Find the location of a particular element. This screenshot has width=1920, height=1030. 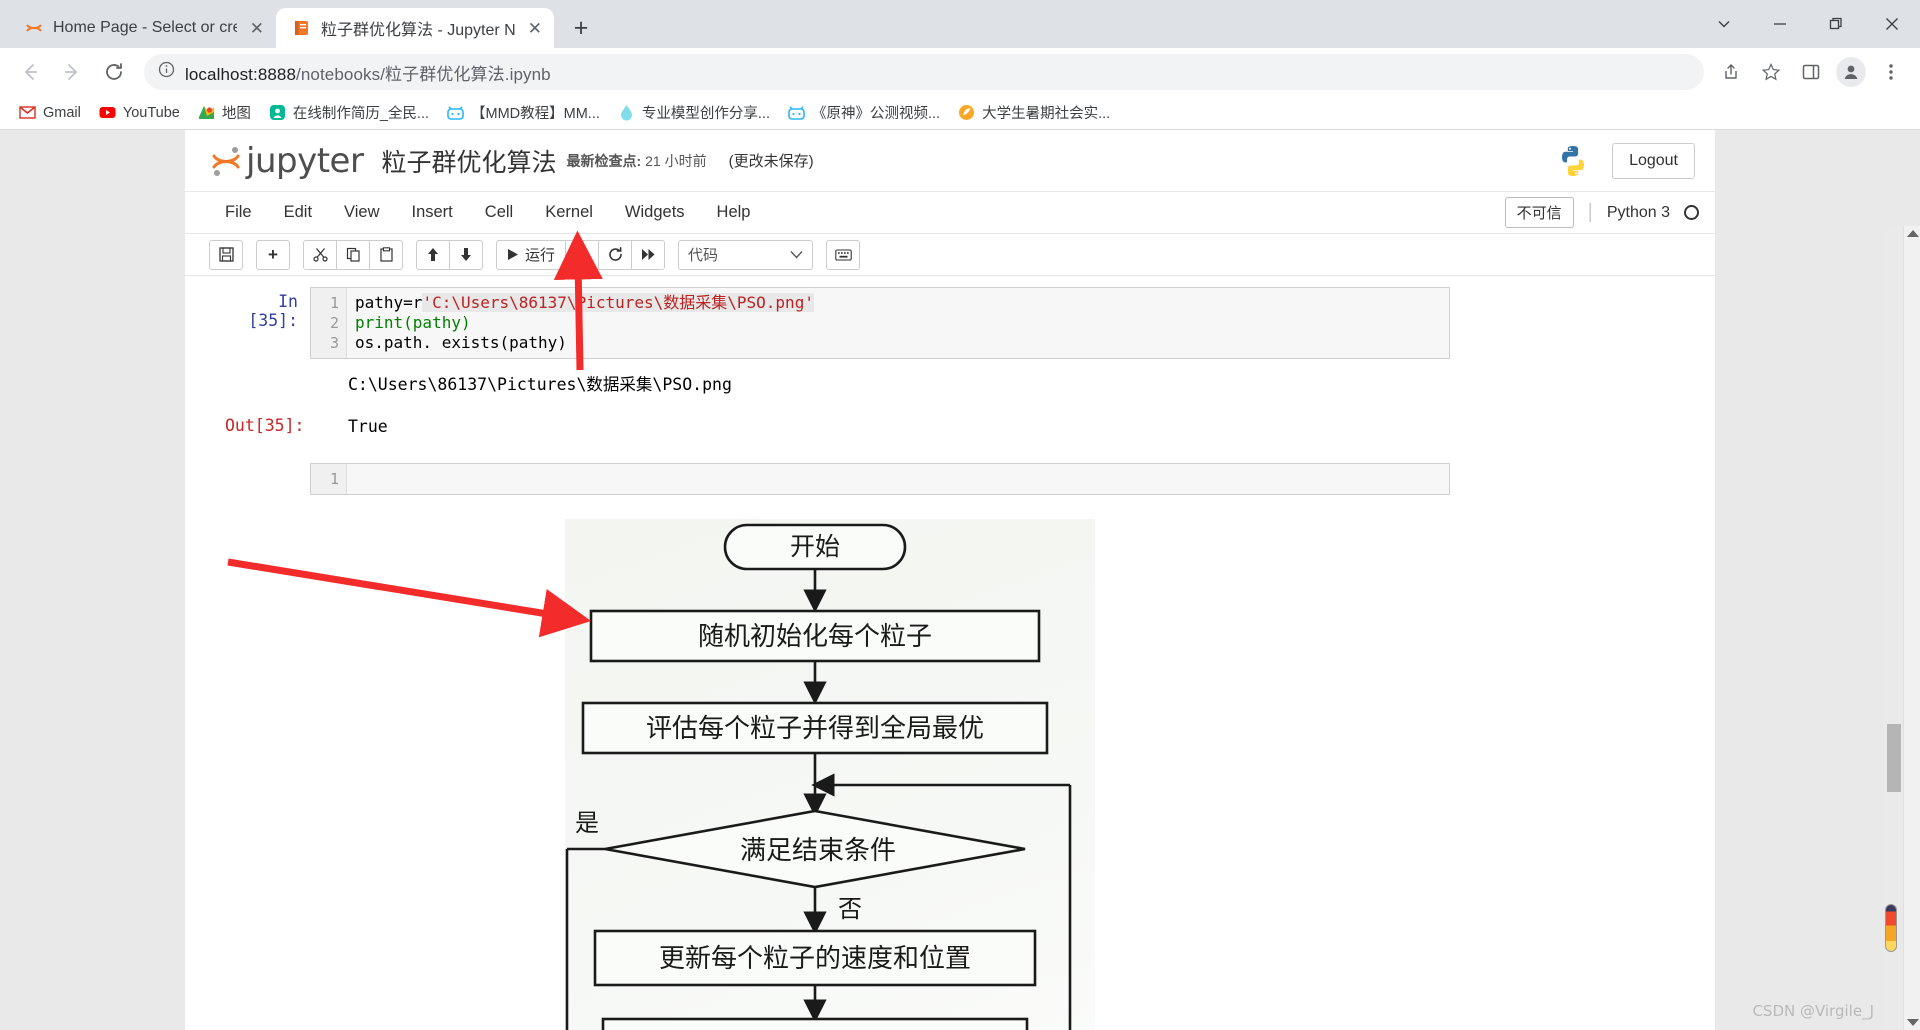

code-line-2: print(pathy) is located at coordinates (898, 323).